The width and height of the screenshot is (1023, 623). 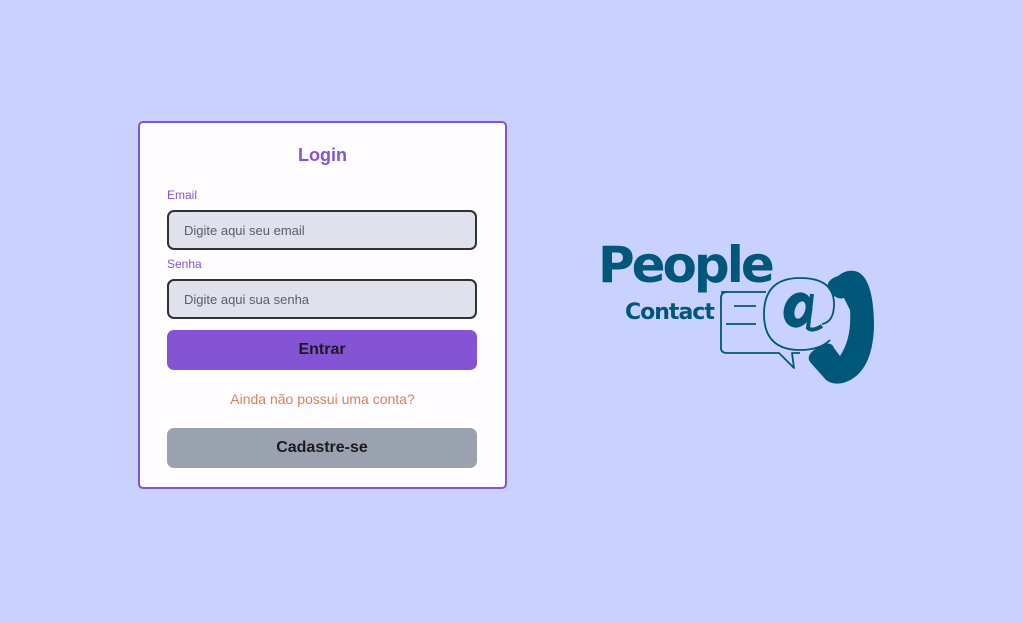 What do you see at coordinates (322, 399) in the screenshot?
I see `no-account-link: Ainda não possui uma conta?` at bounding box center [322, 399].